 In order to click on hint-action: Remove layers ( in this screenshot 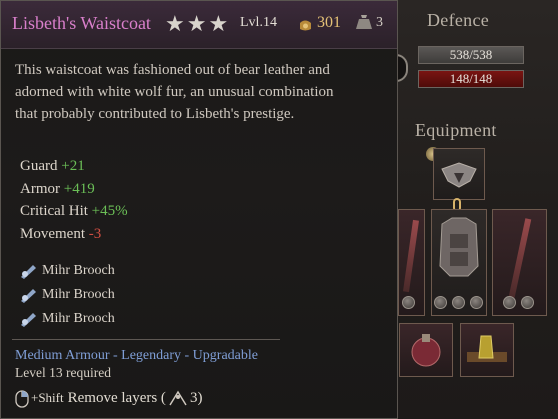, I will do `click(116, 397)`.